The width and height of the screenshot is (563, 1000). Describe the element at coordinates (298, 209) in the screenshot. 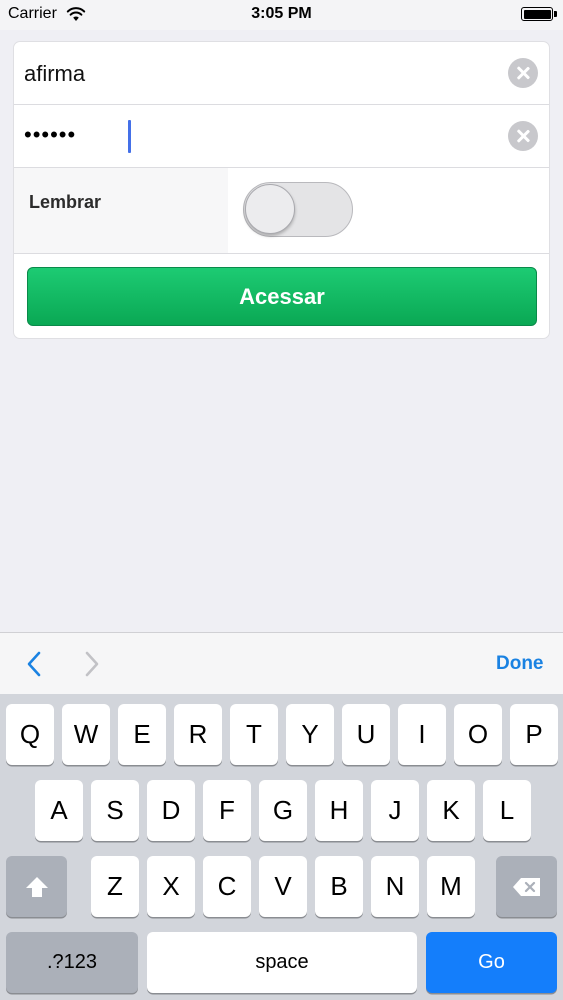

I see `remember-toggle` at that location.